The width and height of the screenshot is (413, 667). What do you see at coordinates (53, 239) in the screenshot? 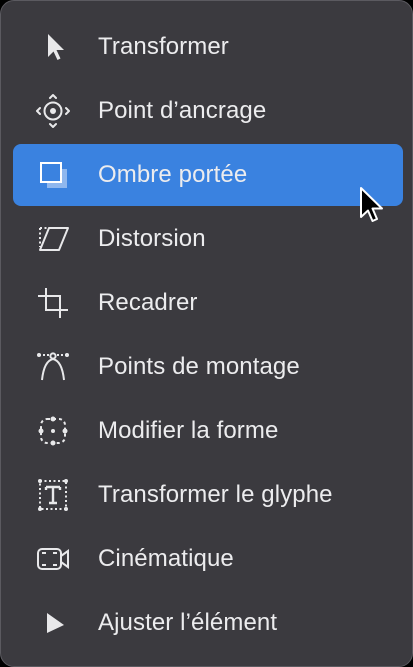
I see `distort-icon` at bounding box center [53, 239].